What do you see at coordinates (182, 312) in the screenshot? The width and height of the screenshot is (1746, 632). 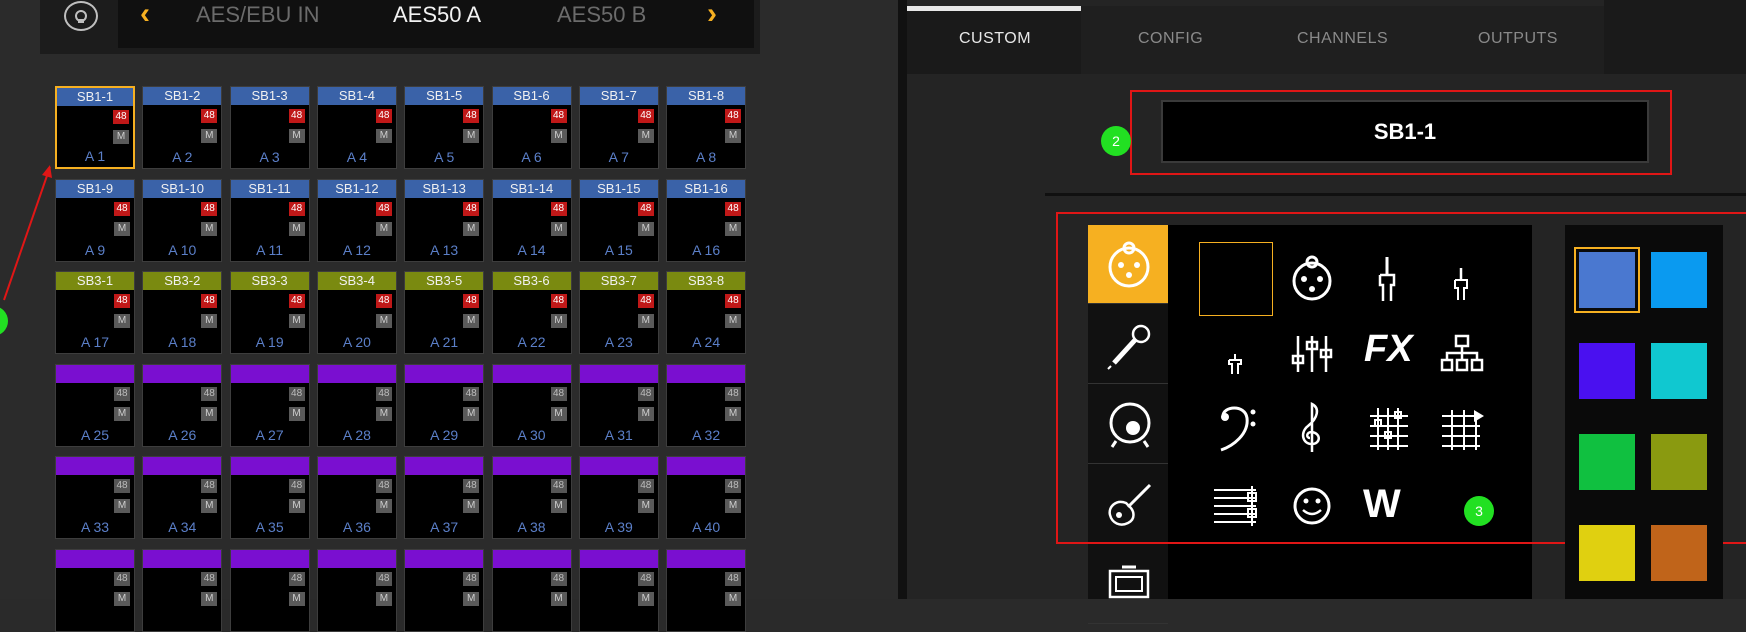 I see `channel-cell: SB3-2 48 M A 18` at bounding box center [182, 312].